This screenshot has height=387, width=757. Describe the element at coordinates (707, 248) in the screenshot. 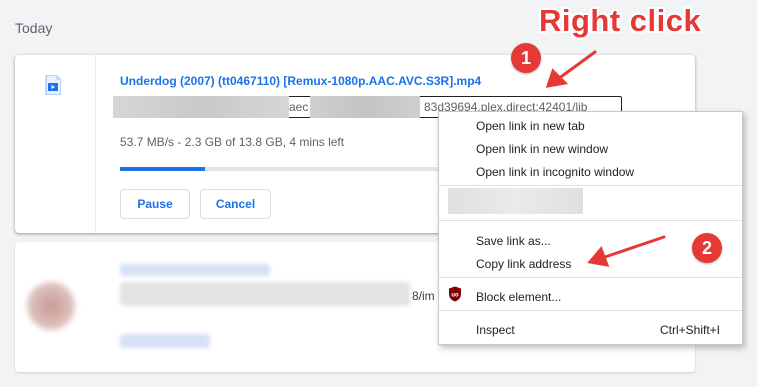

I see `step-2-badge: 2` at that location.